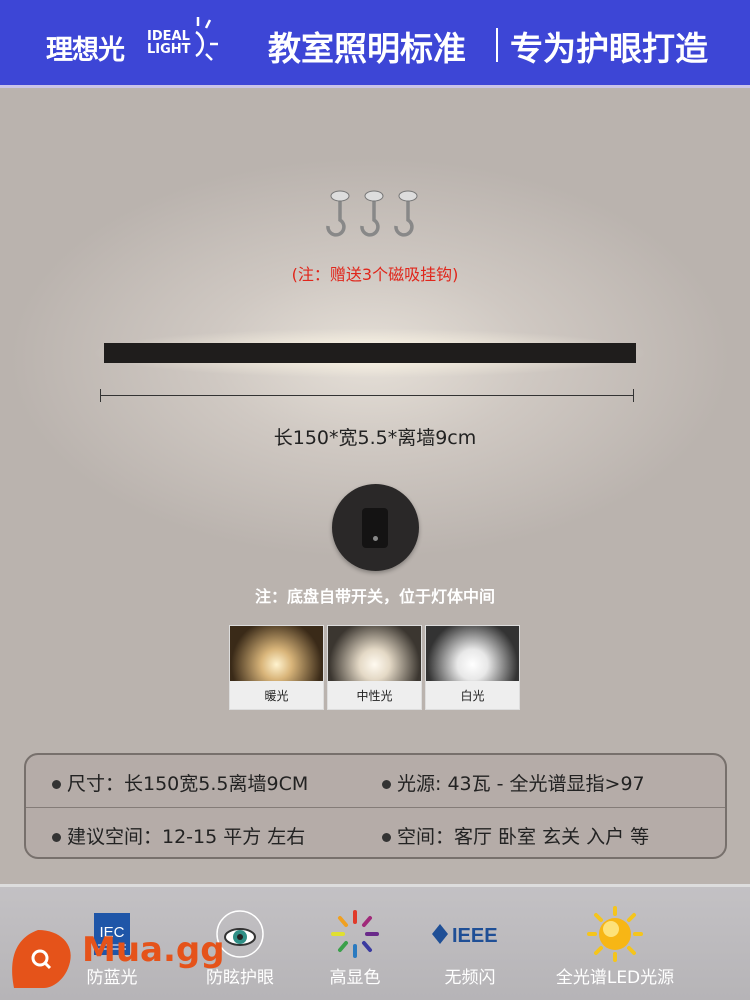 This screenshot has height=1000, width=750. Describe the element at coordinates (472, 696) in the screenshot. I see `swatch-label: 白光` at that location.